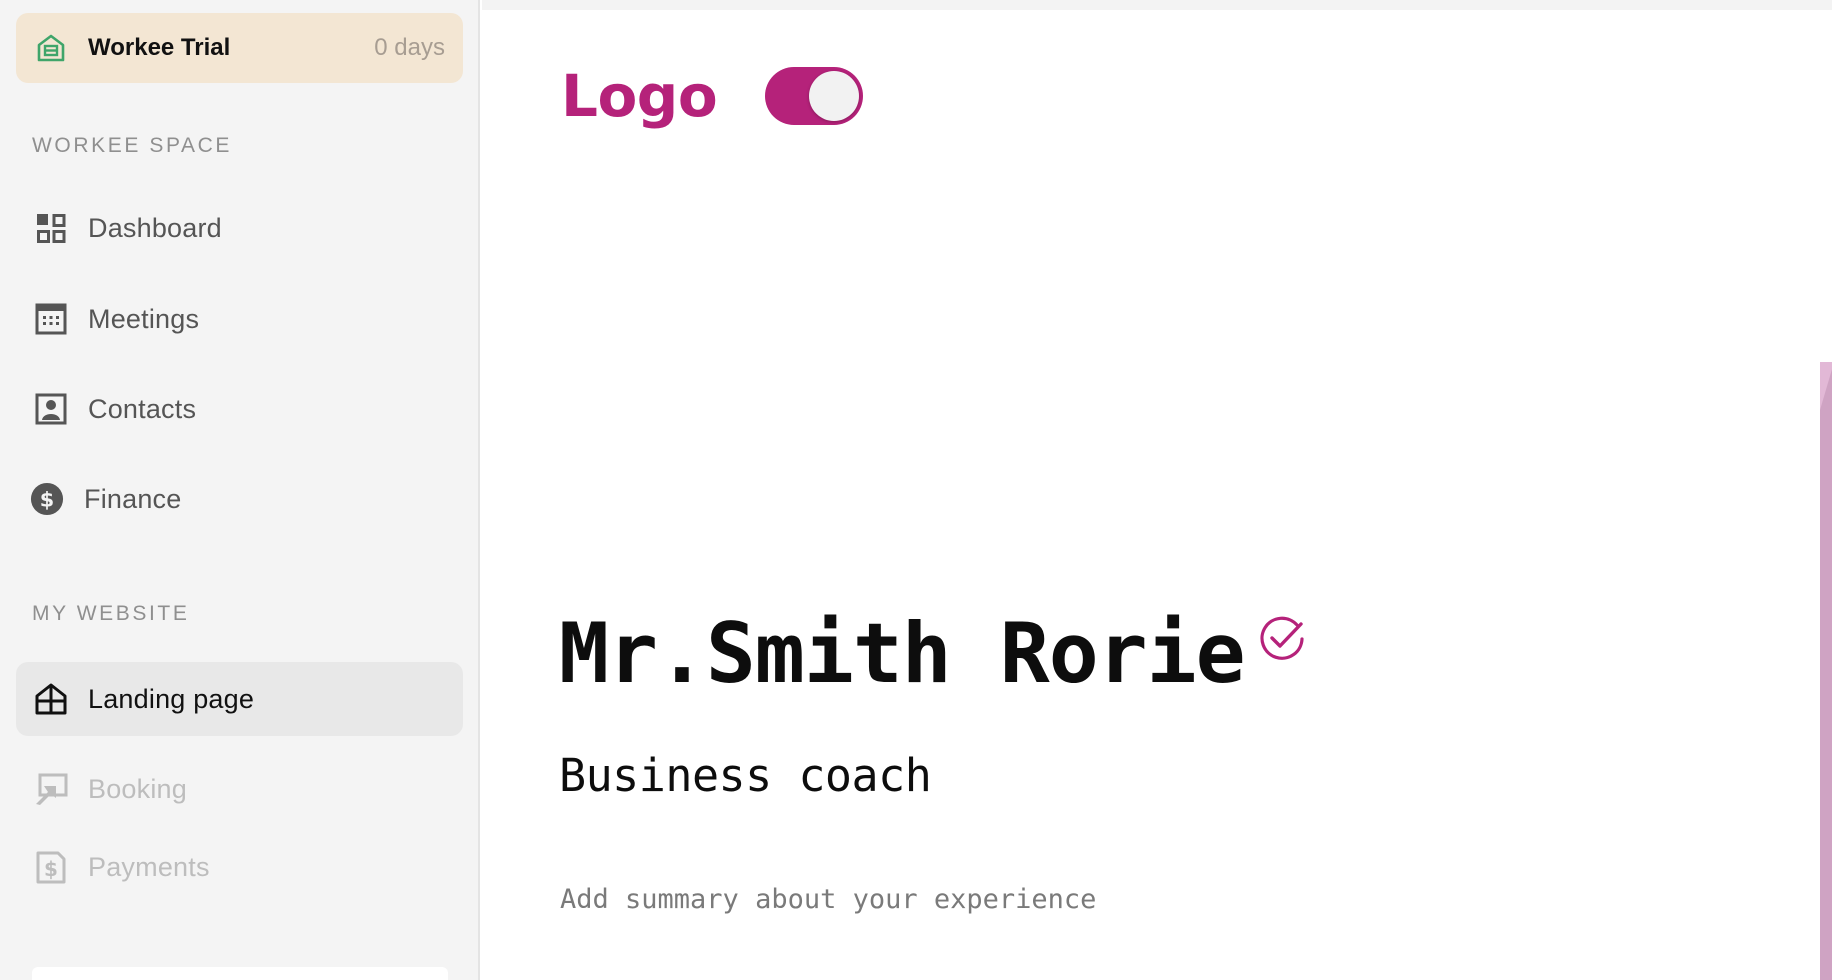 This screenshot has height=980, width=1832. What do you see at coordinates (51, 699) in the screenshot?
I see `home-icon` at bounding box center [51, 699].